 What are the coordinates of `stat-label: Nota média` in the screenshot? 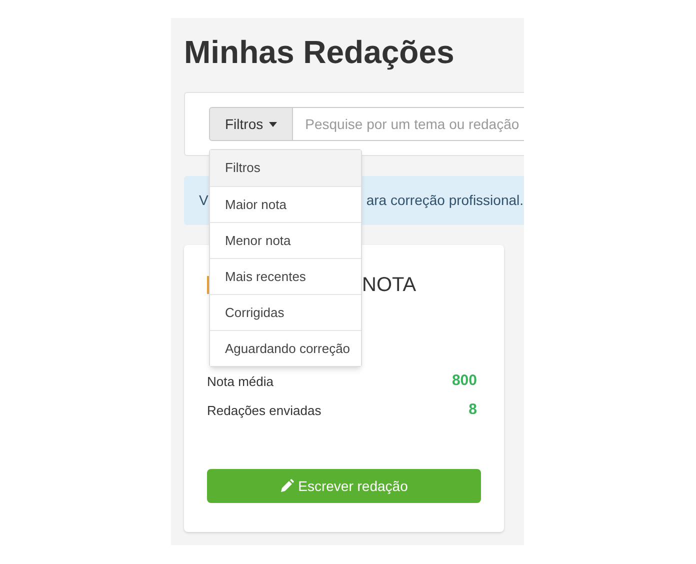 It's located at (240, 381).